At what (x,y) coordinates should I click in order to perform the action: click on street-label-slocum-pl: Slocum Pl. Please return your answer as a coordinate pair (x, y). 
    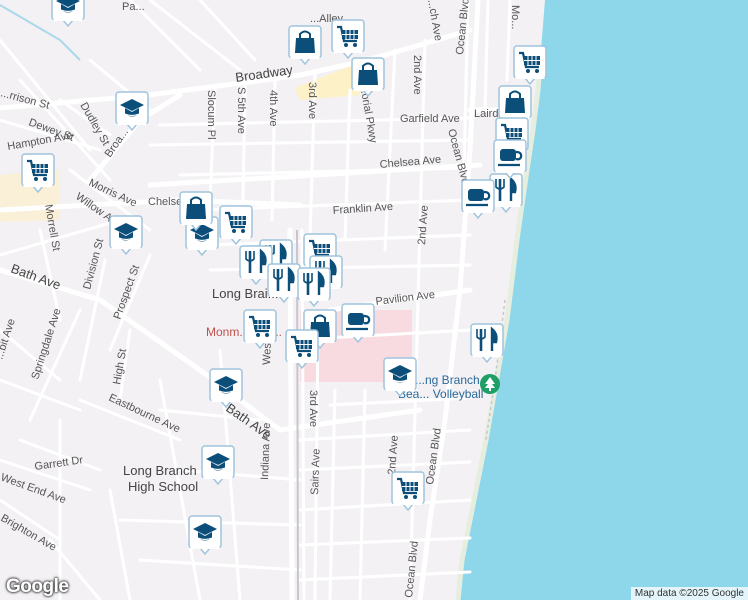
    Looking at the image, I should click on (211, 115).